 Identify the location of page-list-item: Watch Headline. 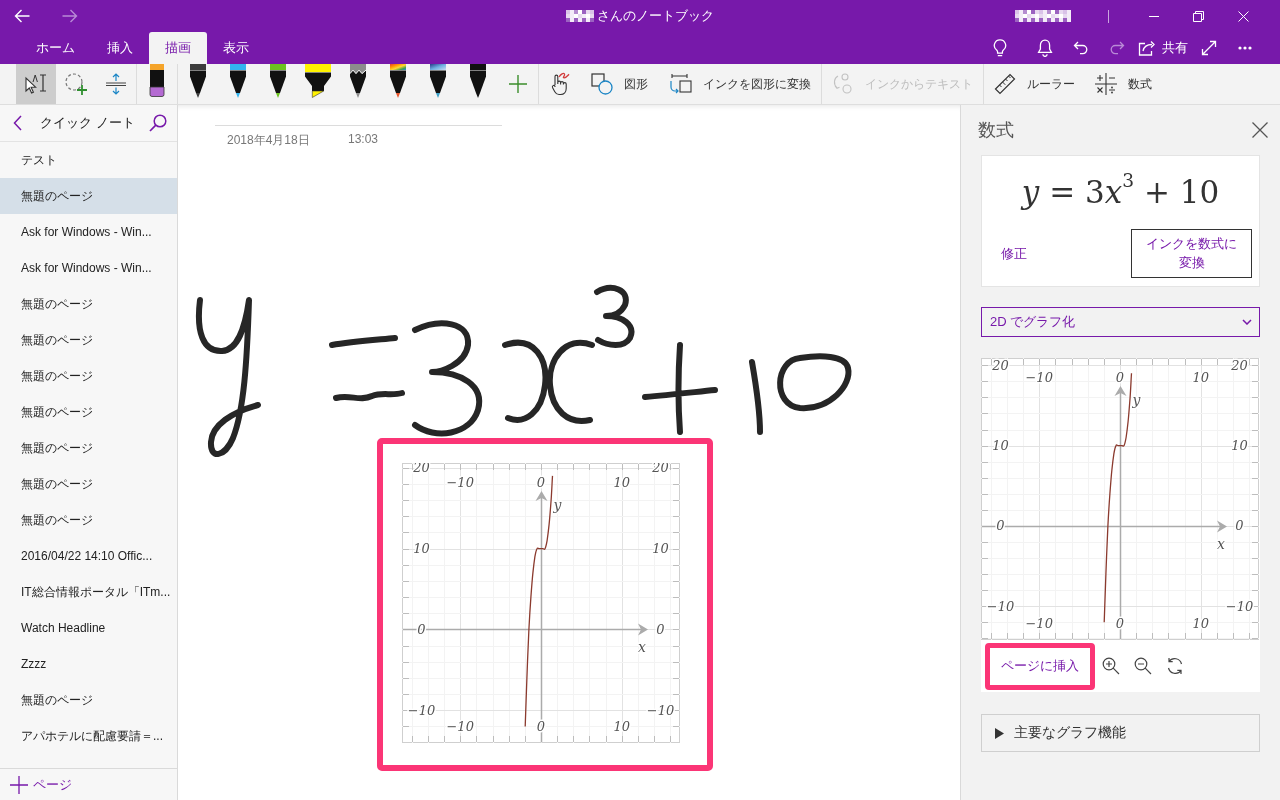
(88, 628).